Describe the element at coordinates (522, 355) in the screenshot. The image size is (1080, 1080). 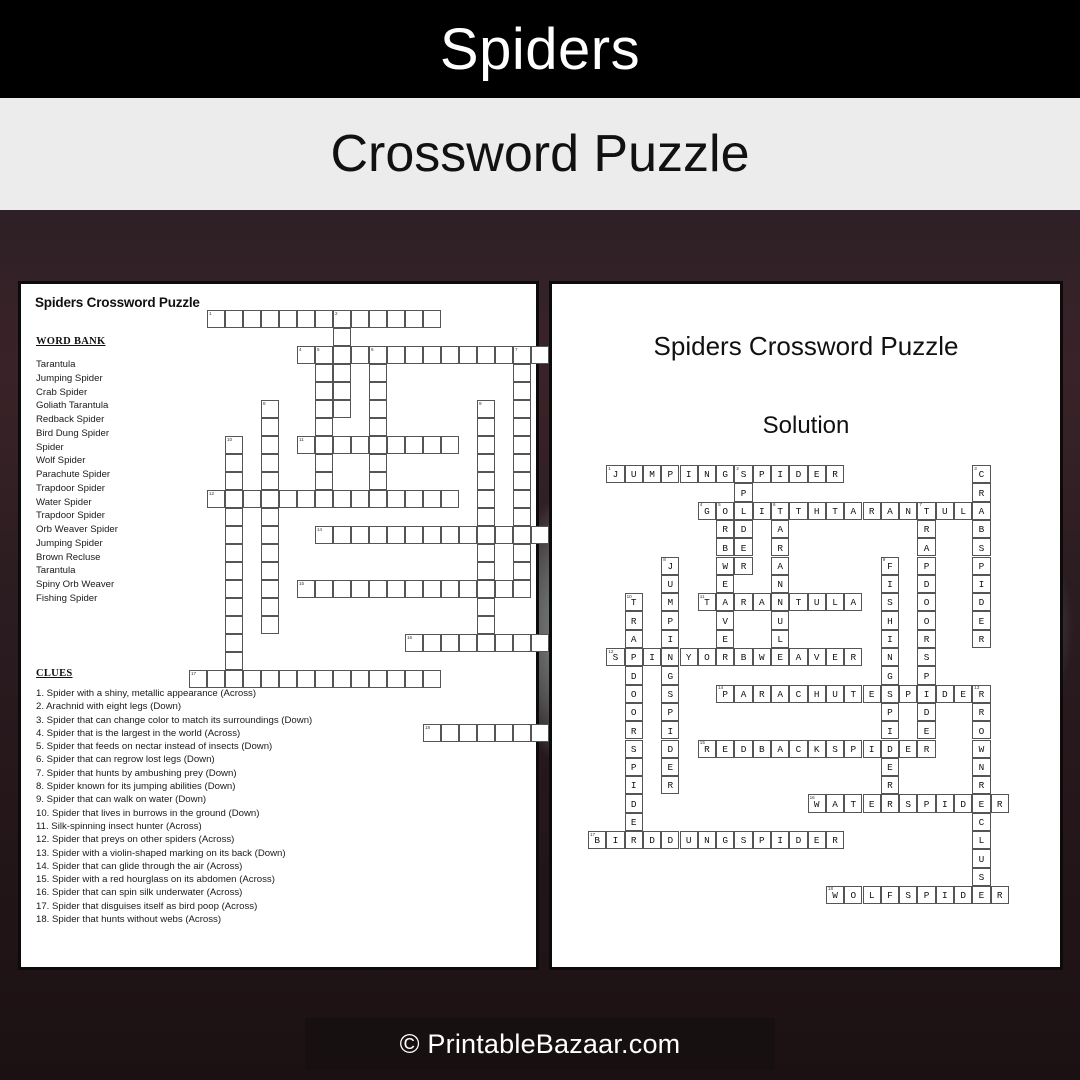
I see `crossword-cell: 7T` at that location.